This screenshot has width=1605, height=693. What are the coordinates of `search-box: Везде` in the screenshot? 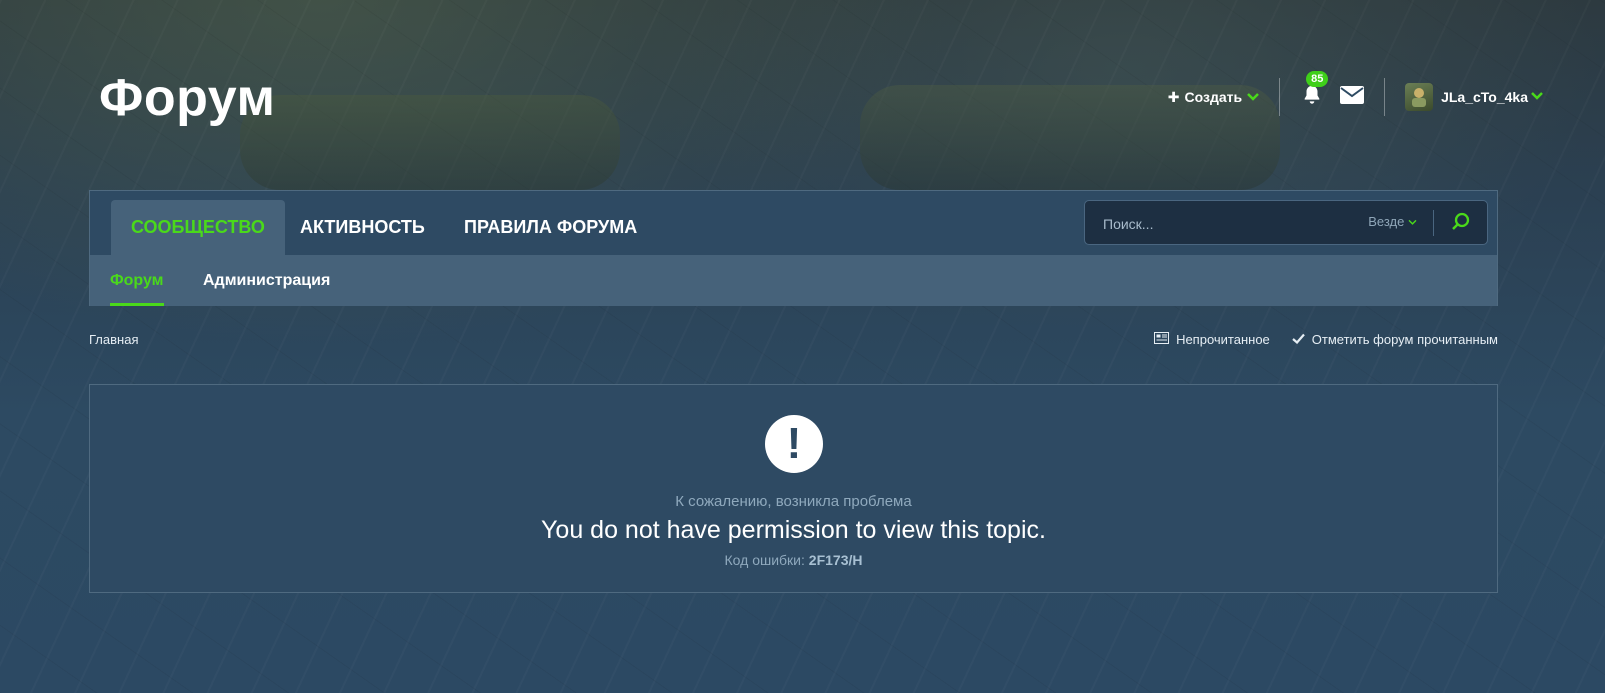 It's located at (1286, 222).